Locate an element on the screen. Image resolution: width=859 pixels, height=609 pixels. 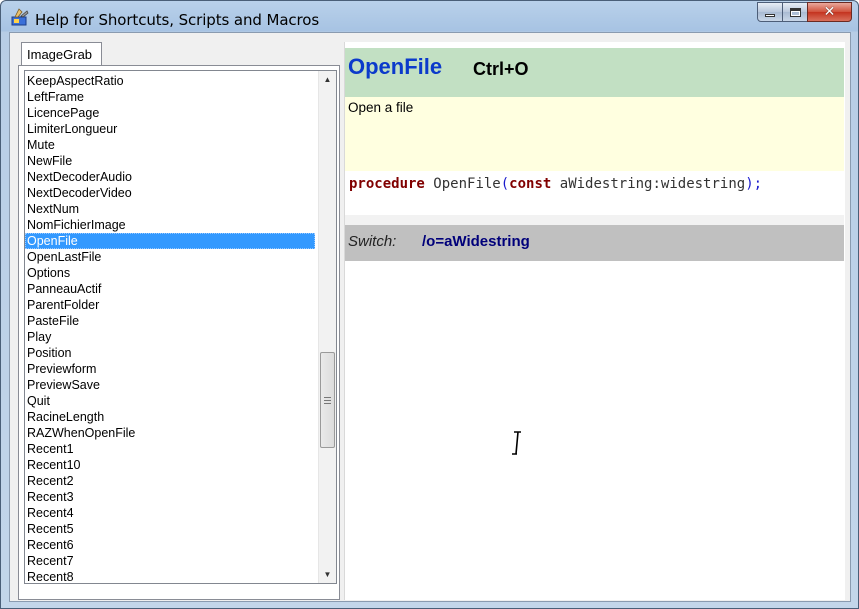
list-item: LimiterLongueur is located at coordinates (170, 129).